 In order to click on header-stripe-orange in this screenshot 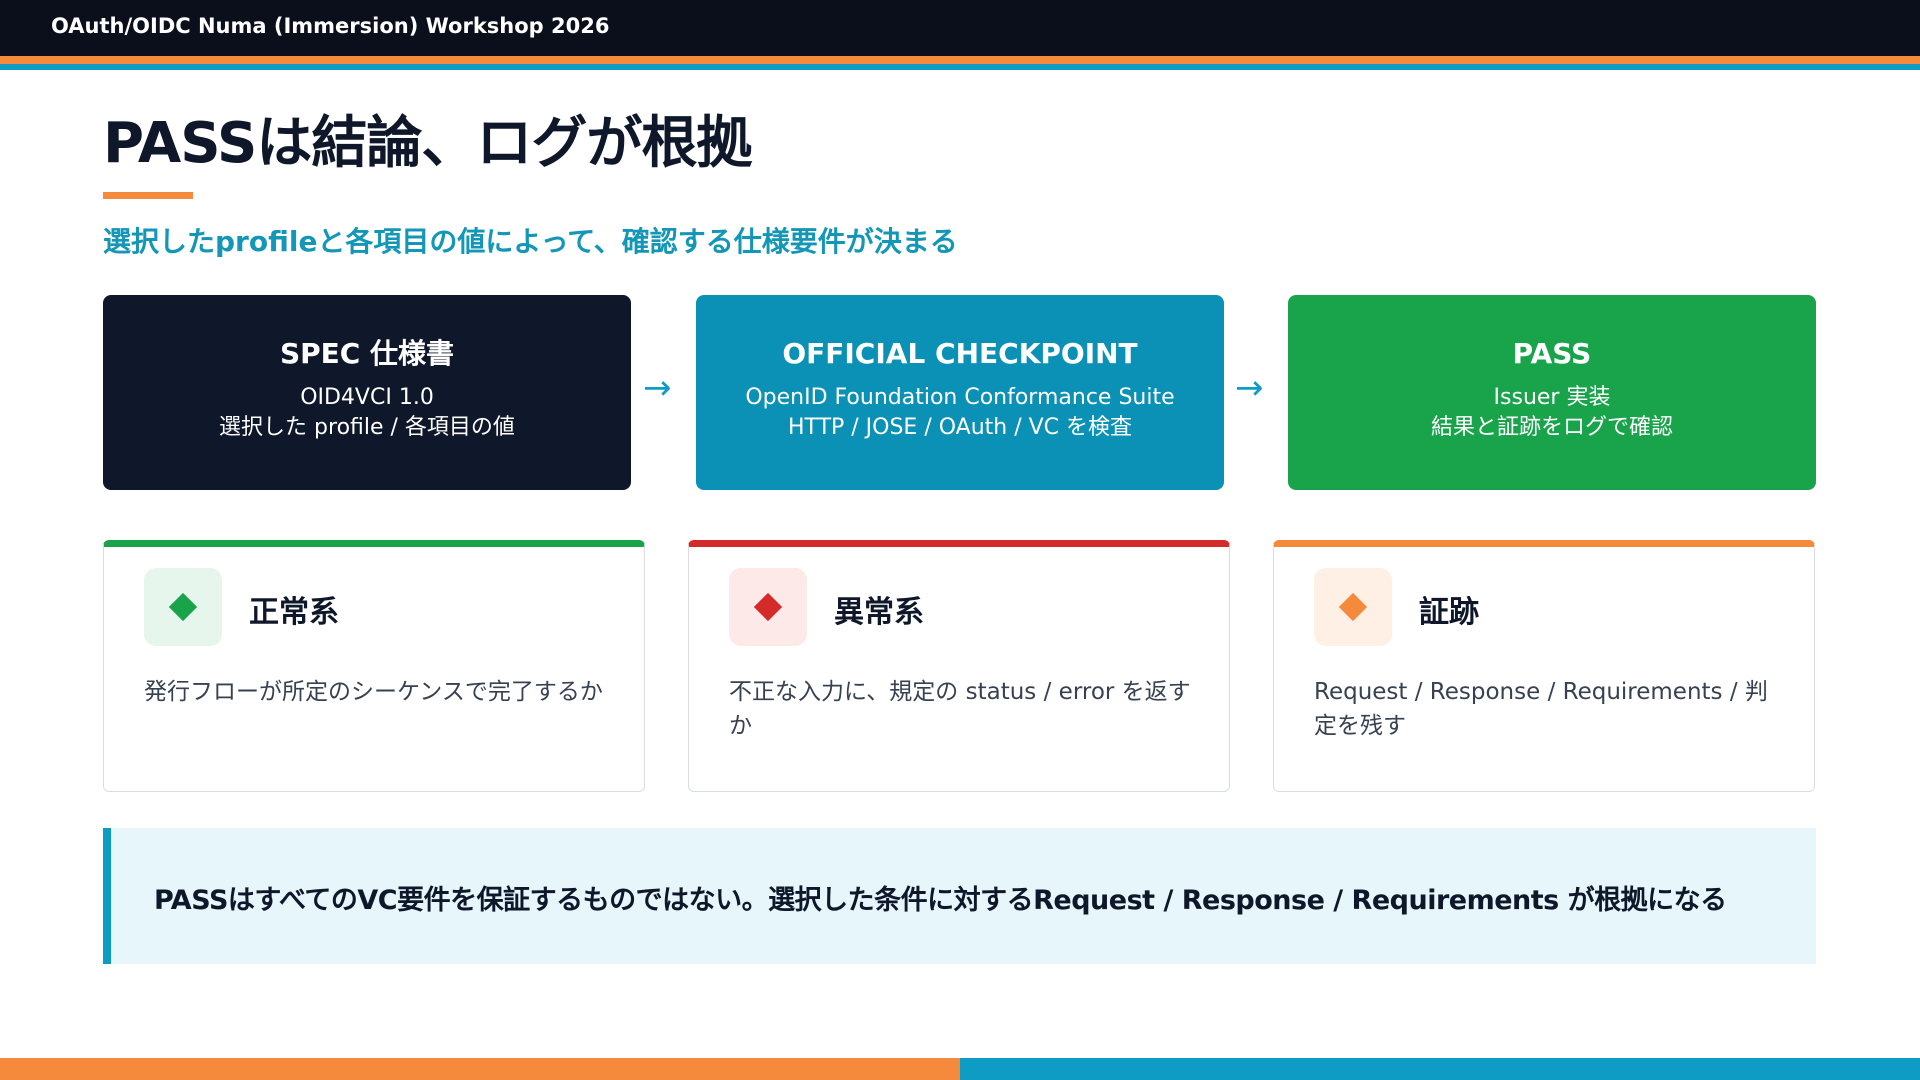, I will do `click(960, 60)`.